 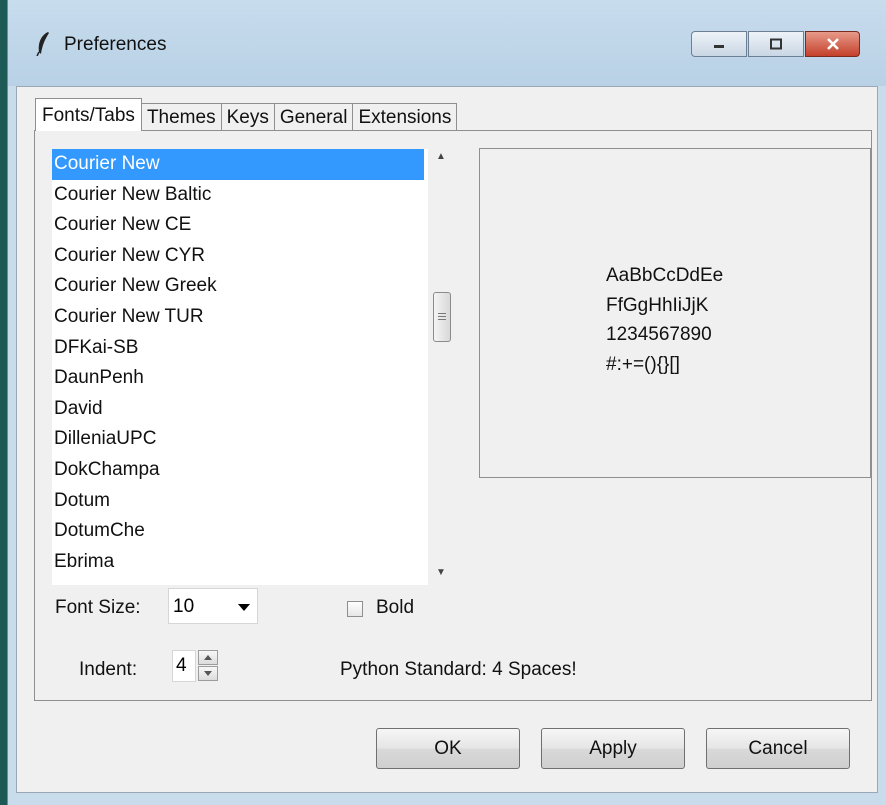 I want to click on window-title: Preferences, so click(x=115, y=44).